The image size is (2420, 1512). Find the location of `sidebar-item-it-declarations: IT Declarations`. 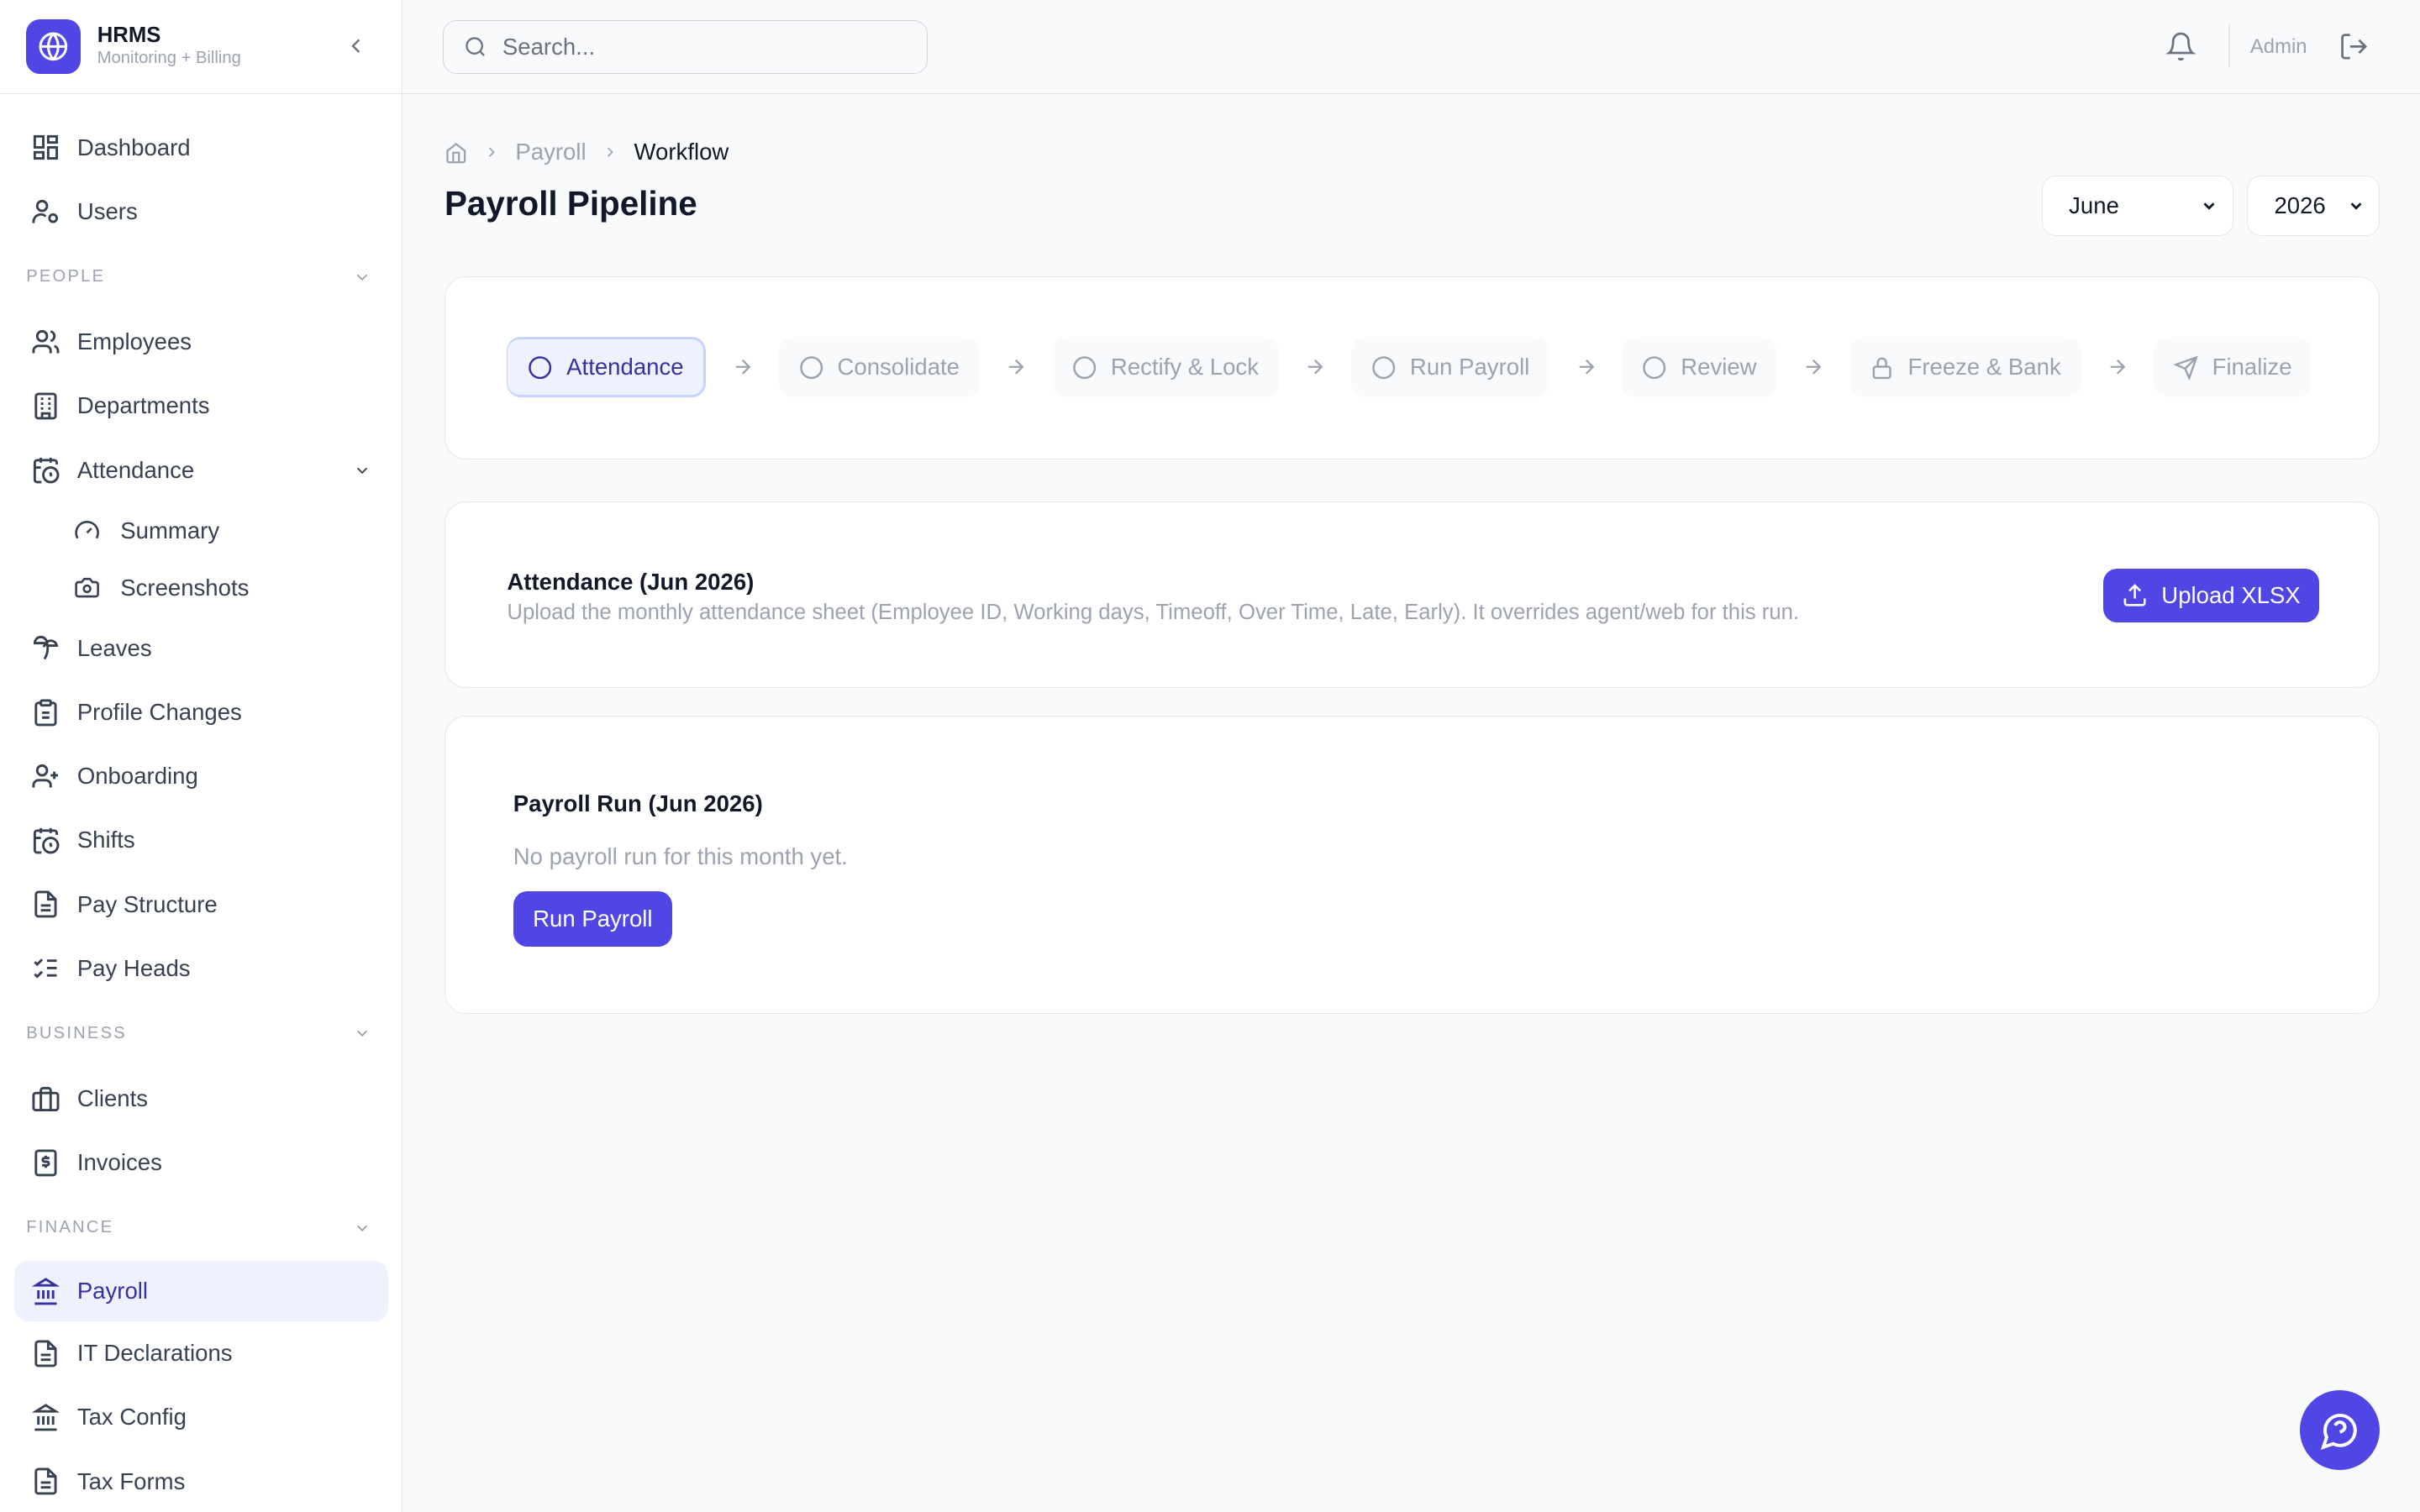

sidebar-item-it-declarations: IT Declarations is located at coordinates (201, 1353).